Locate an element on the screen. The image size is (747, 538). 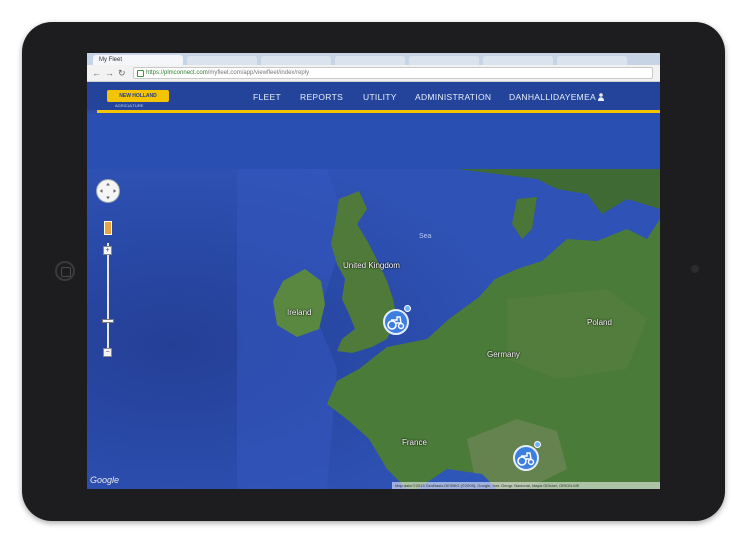
pan-control is located at coordinates (108, 191).